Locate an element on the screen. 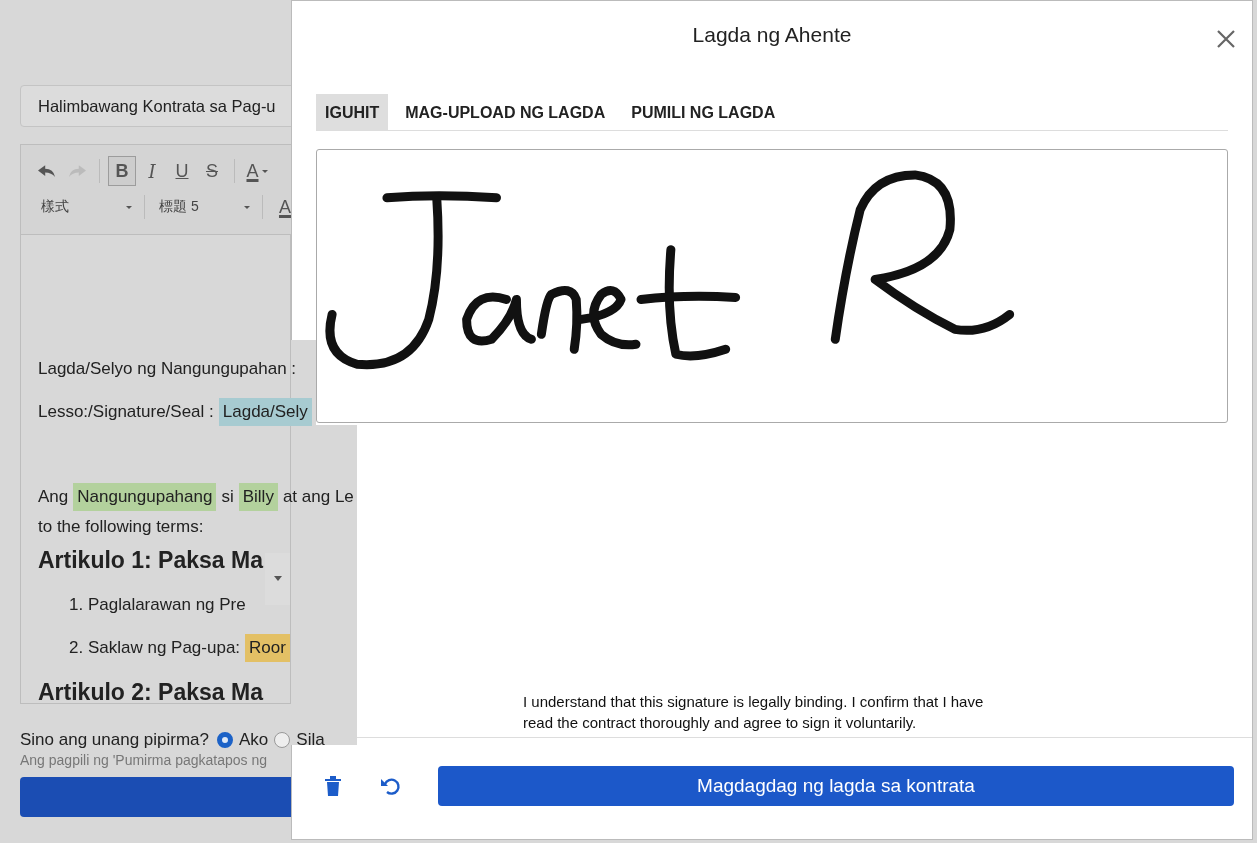 The height and width of the screenshot is (843, 1257). section-heading: Artikulo 1: Paksa Ma is located at coordinates (150, 560).